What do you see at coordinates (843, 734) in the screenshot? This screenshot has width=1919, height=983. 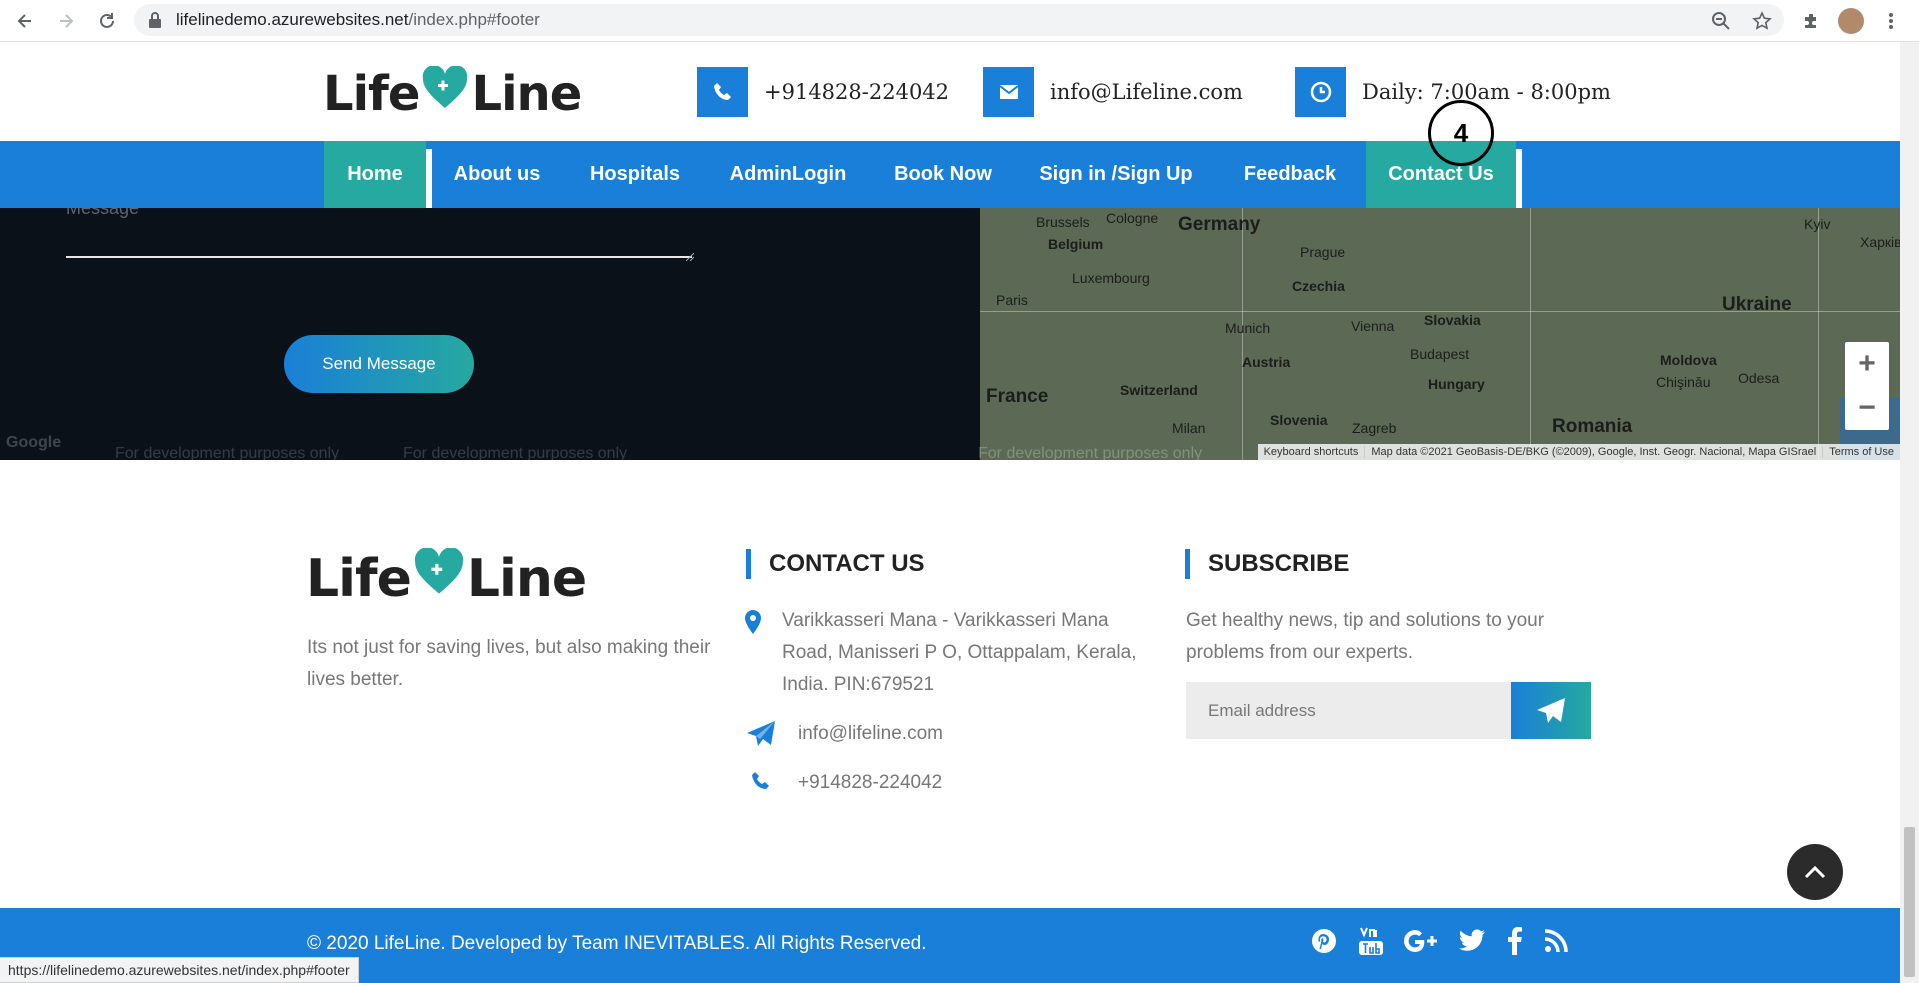 I see `email-row: info@lifeline.com` at bounding box center [843, 734].